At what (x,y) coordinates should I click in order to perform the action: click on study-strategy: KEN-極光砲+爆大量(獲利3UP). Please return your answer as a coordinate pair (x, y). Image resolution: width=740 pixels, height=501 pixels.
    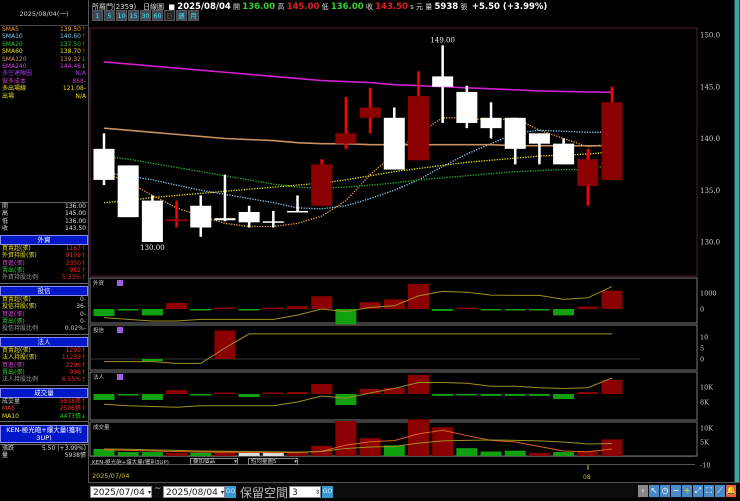
    Looking at the image, I should click on (130, 462).